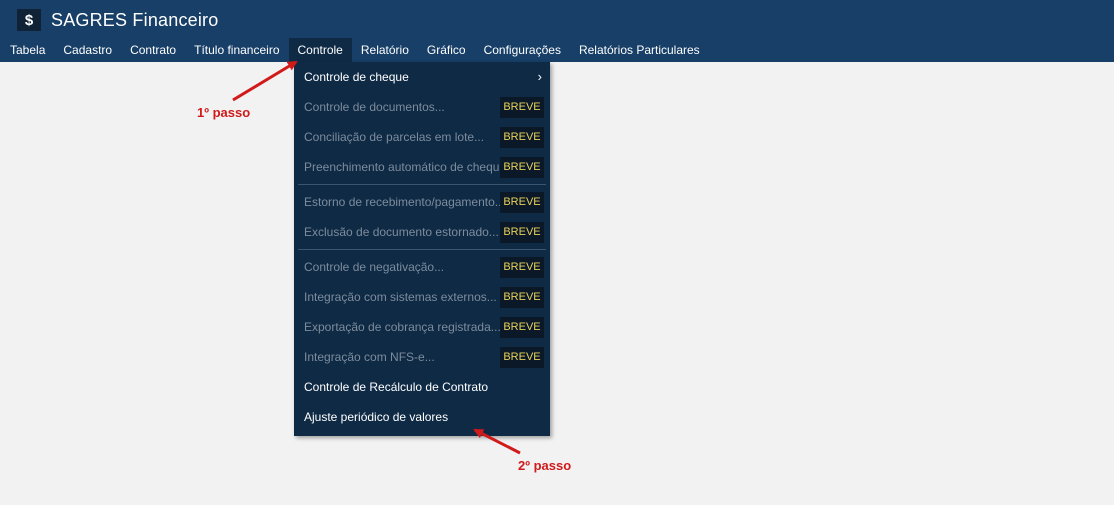 The image size is (1114, 505). What do you see at coordinates (545, 465) in the screenshot?
I see `annotation-step2: 2º passo` at bounding box center [545, 465].